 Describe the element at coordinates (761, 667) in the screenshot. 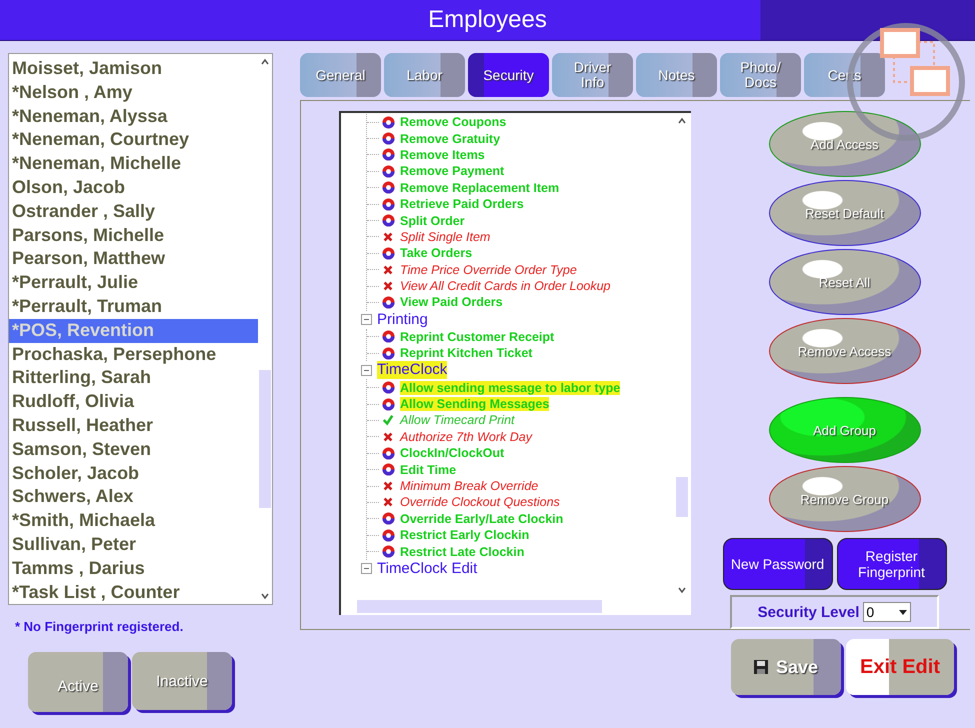

I see `floppy-icon` at that location.